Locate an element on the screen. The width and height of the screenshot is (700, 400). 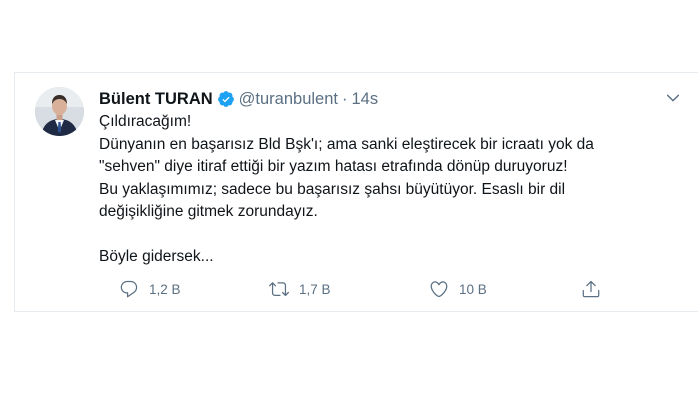
share-icon is located at coordinates (591, 289).